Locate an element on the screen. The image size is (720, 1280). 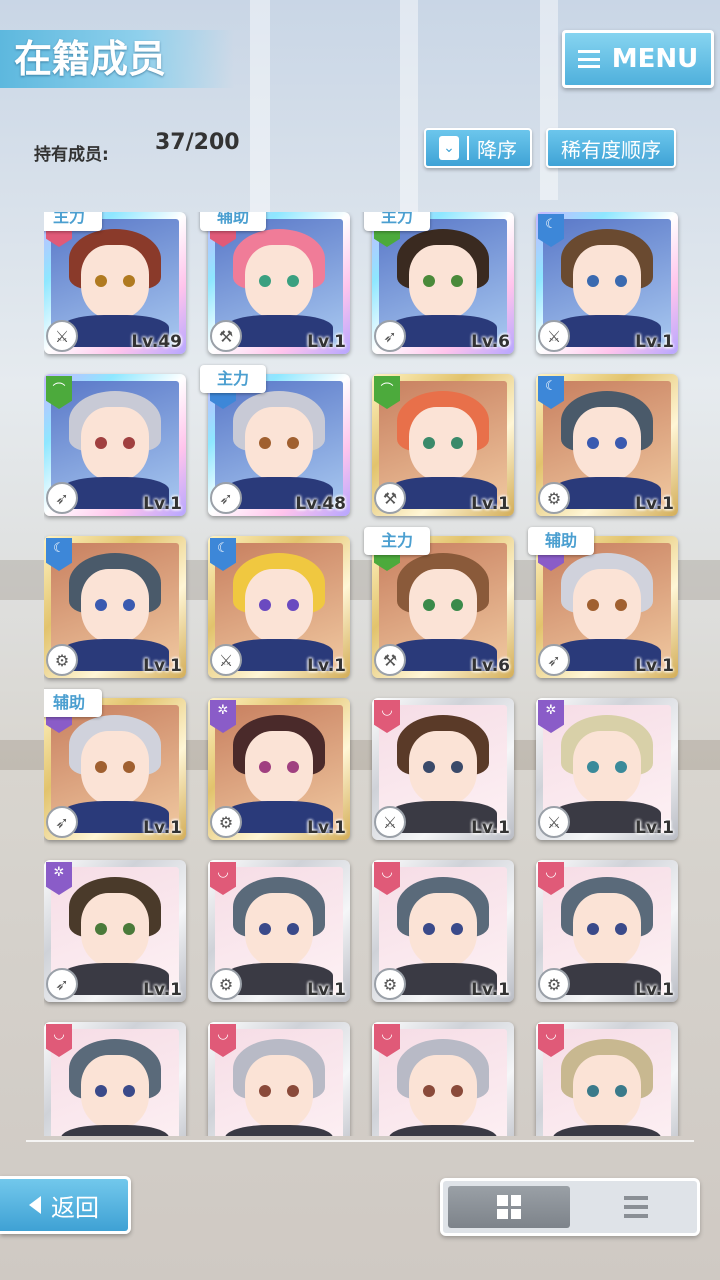
member-count-label: 持有成员: is located at coordinates (71, 155).